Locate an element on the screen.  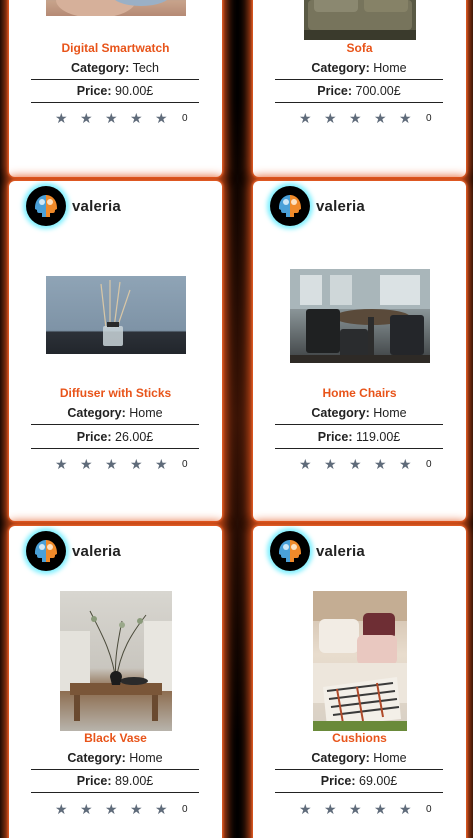
price-value: 700.00£ is located at coordinates (378, 91).